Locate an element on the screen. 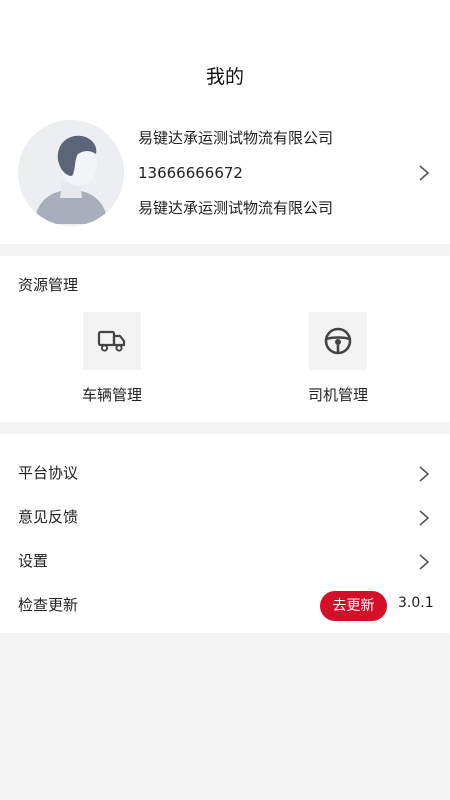 The image size is (450, 800). profile-info: 易键达承运测试物流有限公司 13666666672 易键达承运测试物流有限公司 is located at coordinates (235, 178).